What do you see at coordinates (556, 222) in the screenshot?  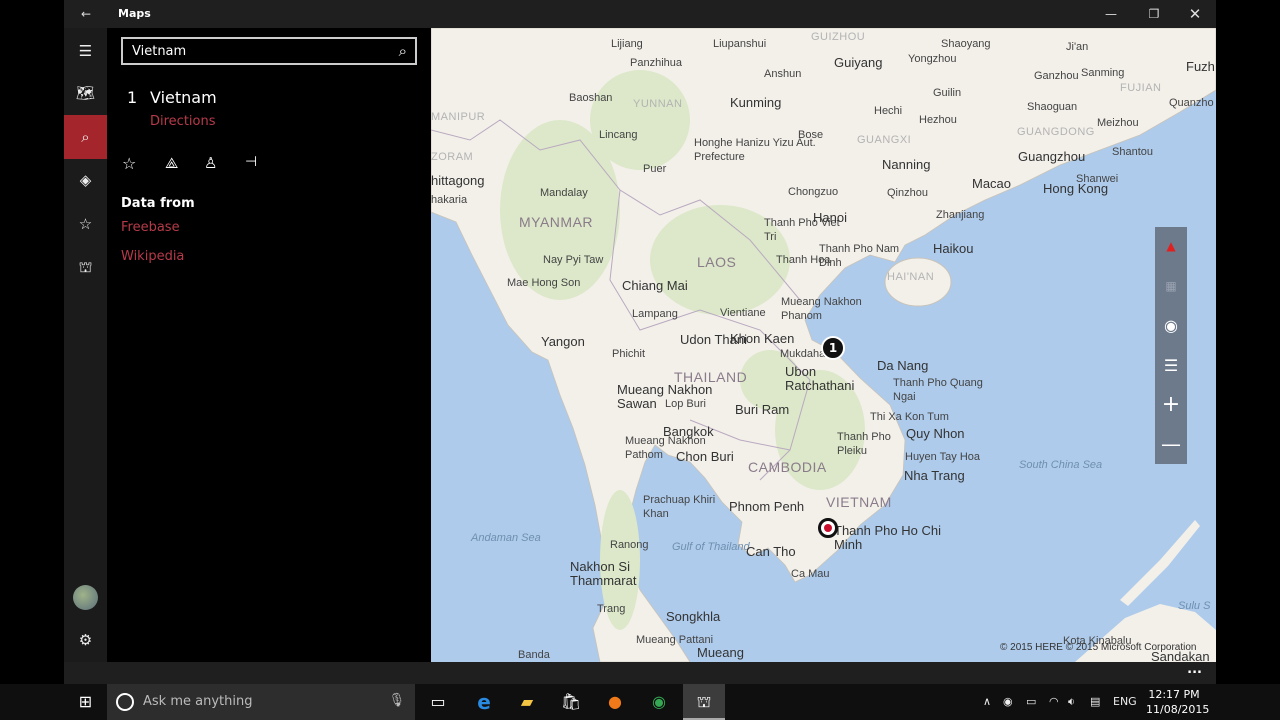 I see `map-label: MYANMAR` at bounding box center [556, 222].